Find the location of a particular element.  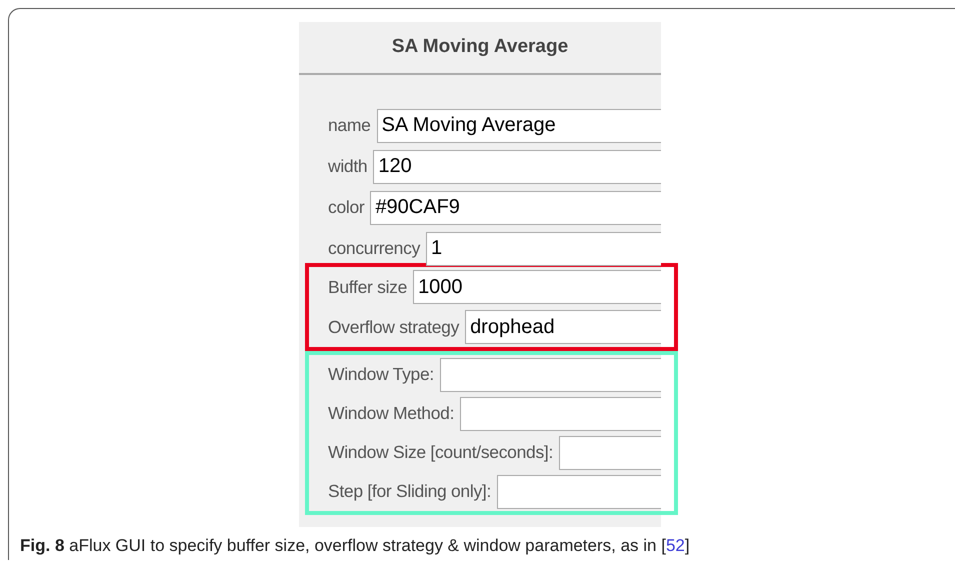

field-label: Window Size [count/seconds]: is located at coordinates (441, 452).